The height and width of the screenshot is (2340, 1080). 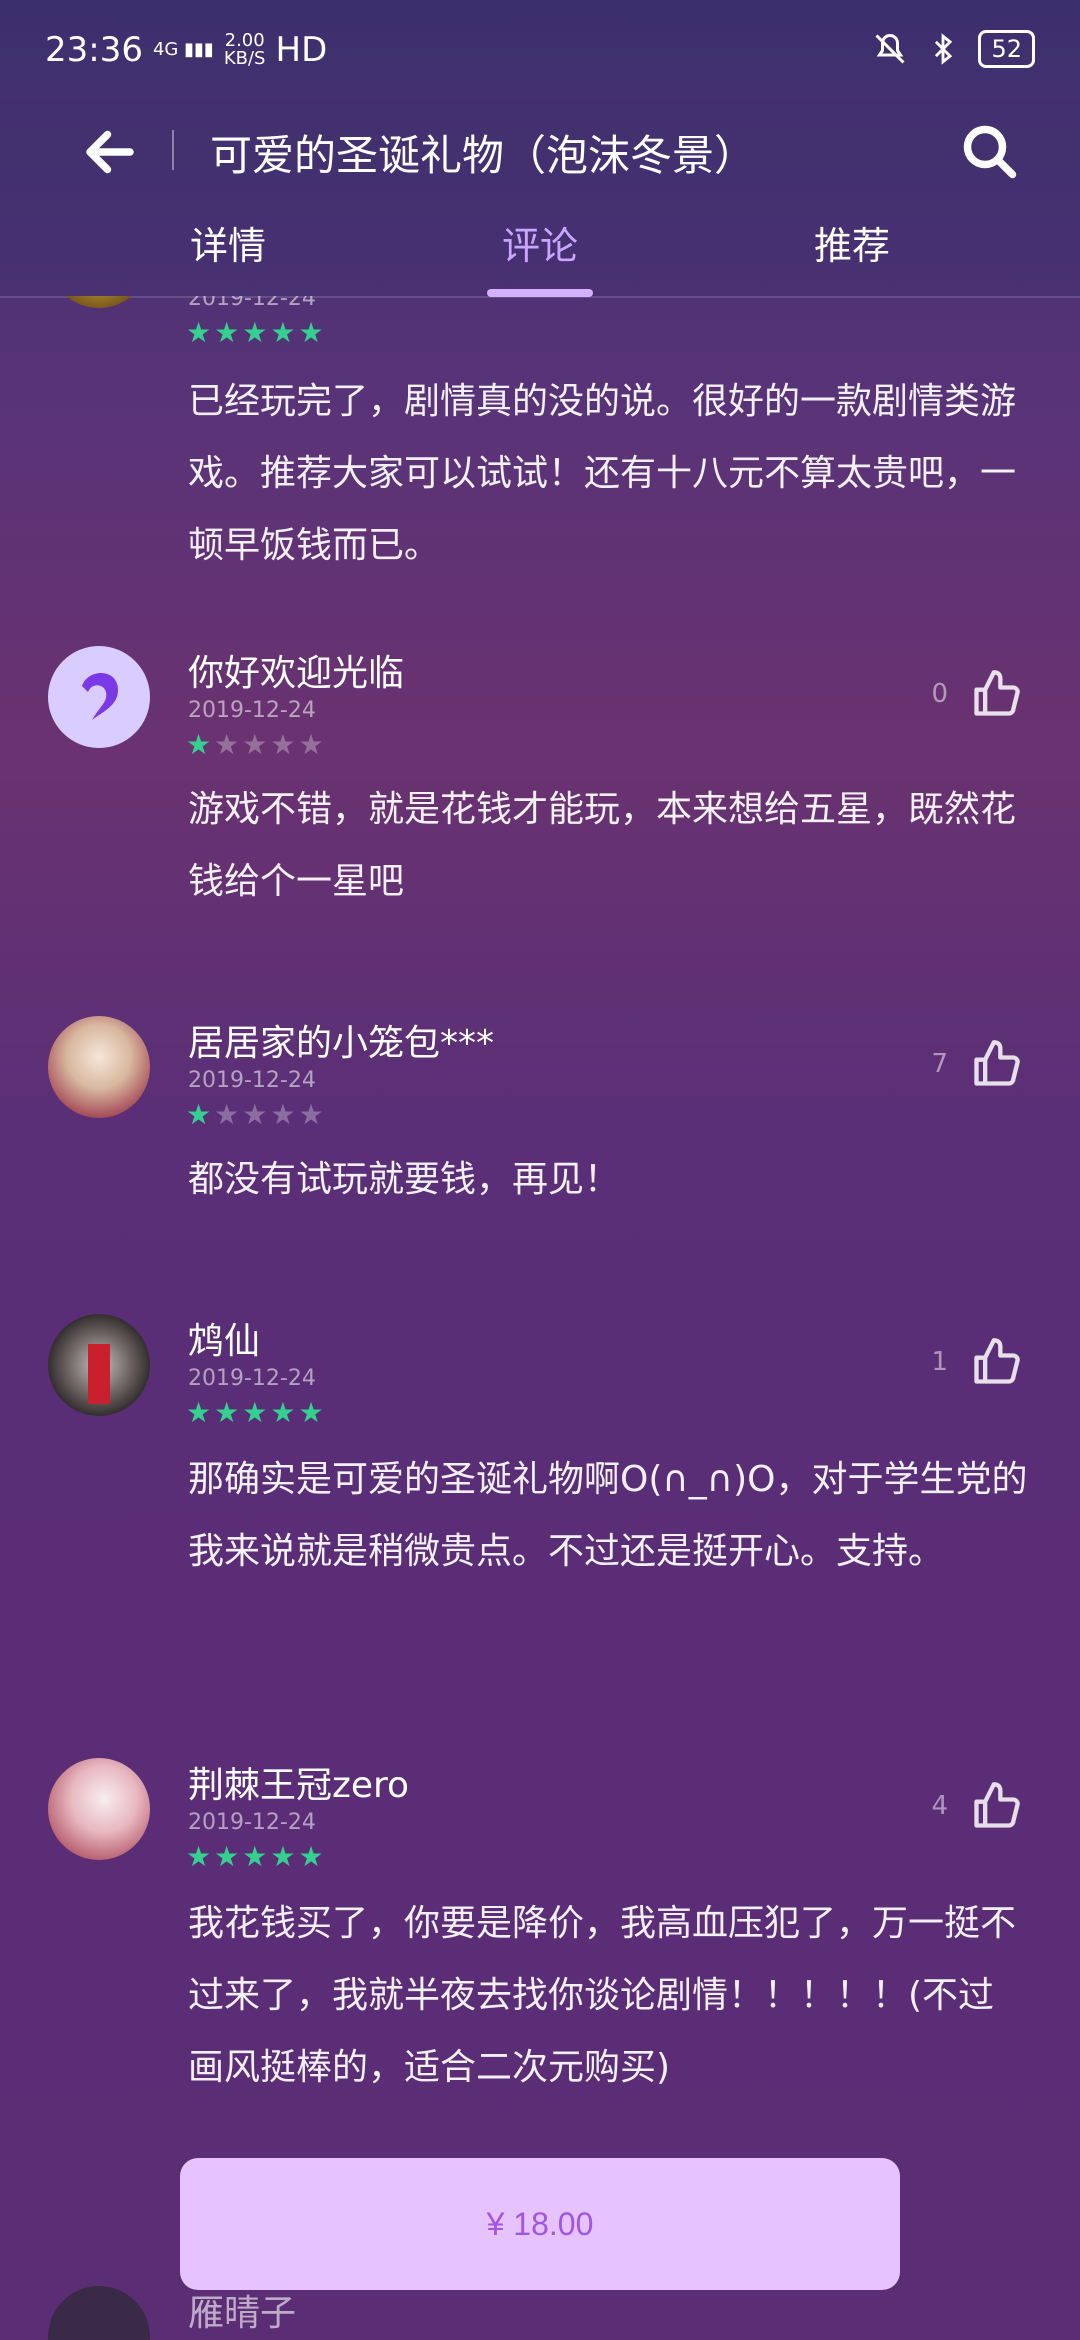 What do you see at coordinates (540, 2224) in the screenshot?
I see `buy-button: ¥ 18.00` at bounding box center [540, 2224].